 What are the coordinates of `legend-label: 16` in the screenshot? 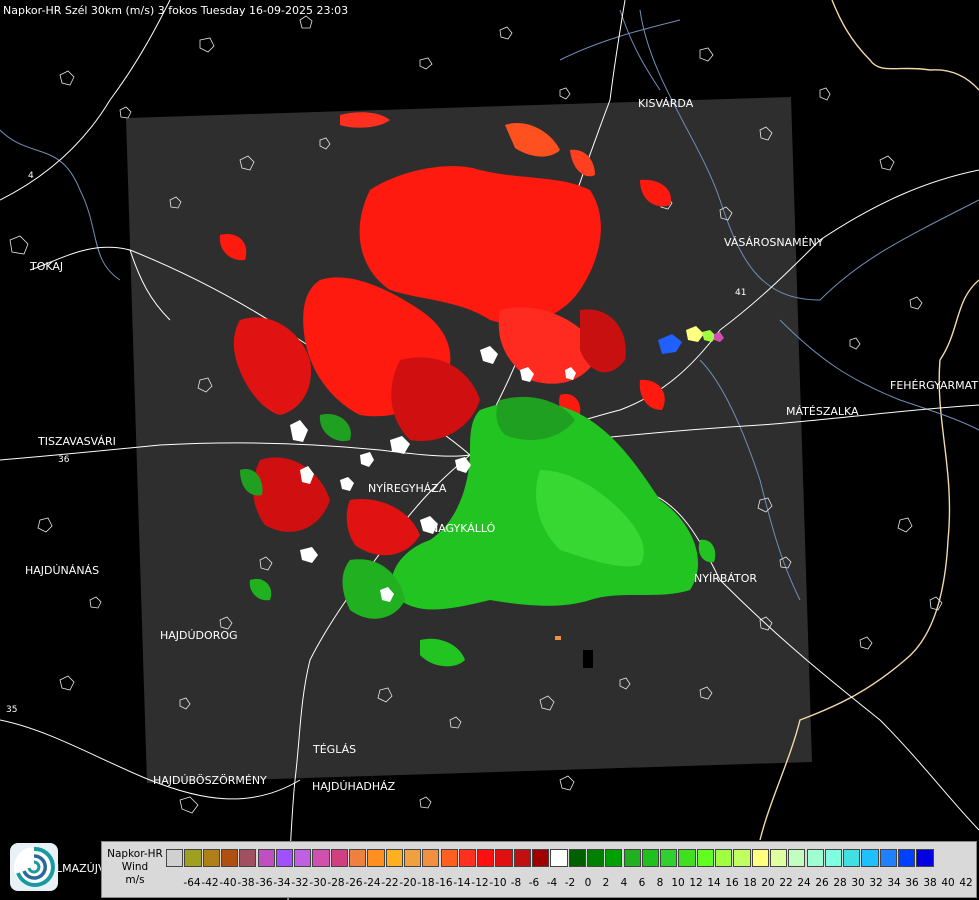 It's located at (732, 883).